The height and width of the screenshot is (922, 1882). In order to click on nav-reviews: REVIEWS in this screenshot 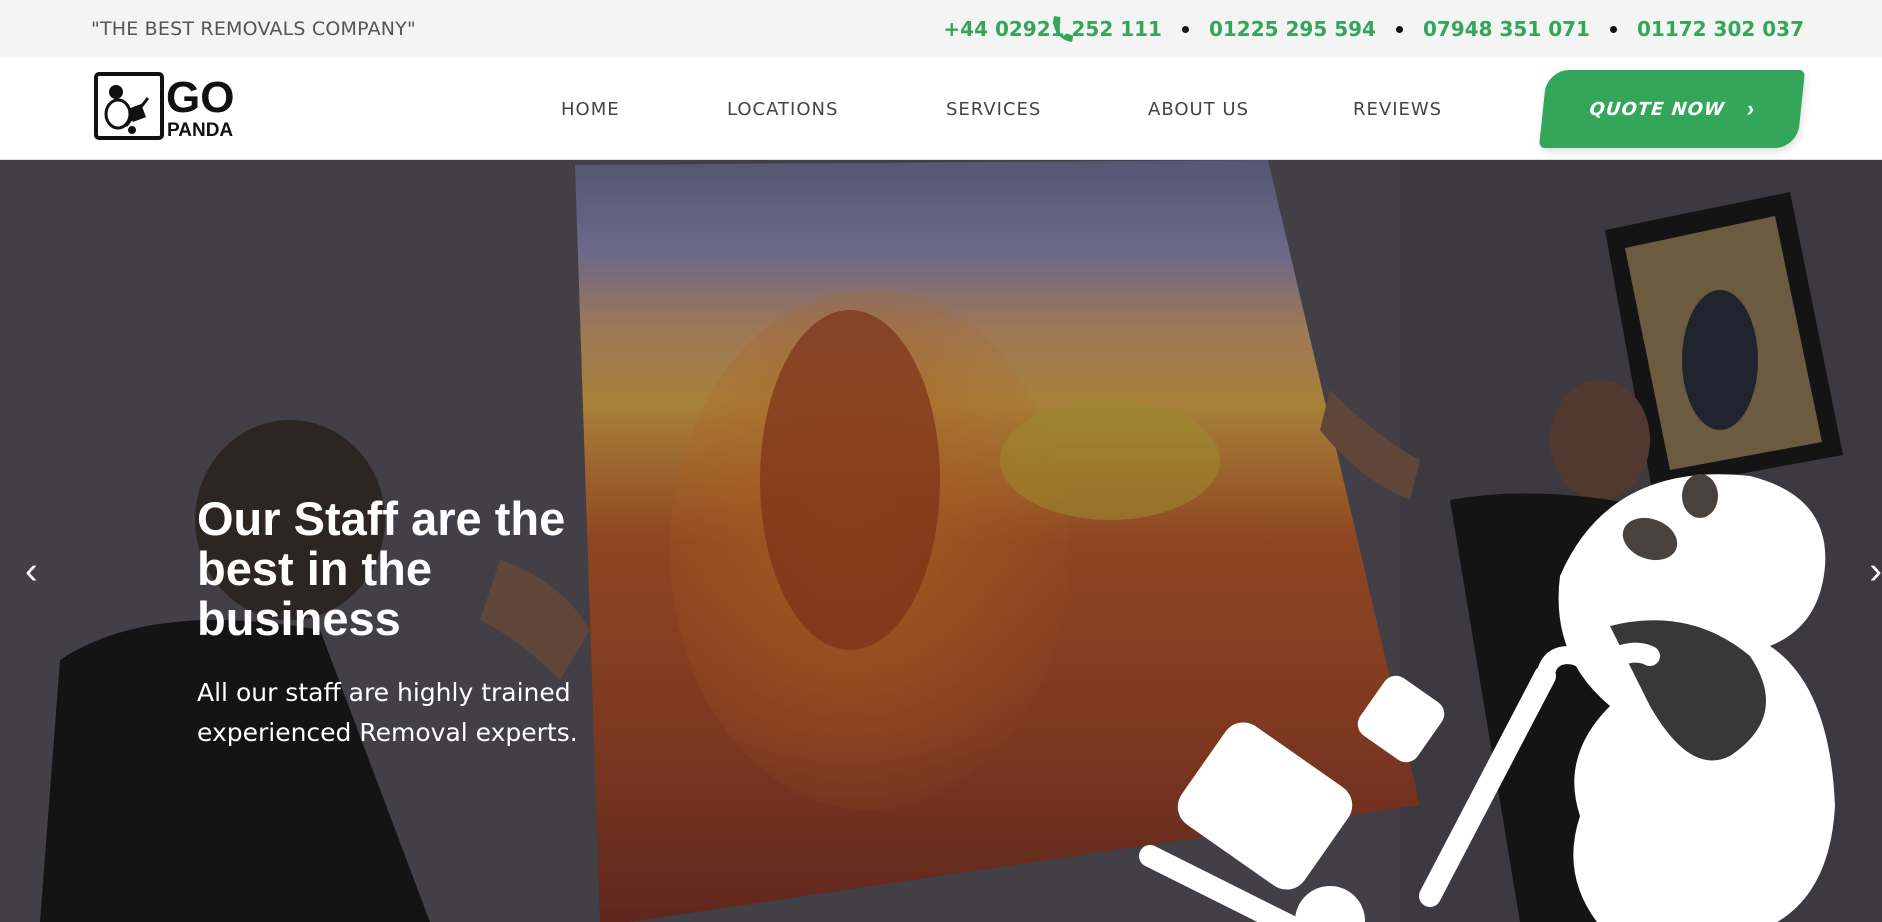, I will do `click(1397, 109)`.